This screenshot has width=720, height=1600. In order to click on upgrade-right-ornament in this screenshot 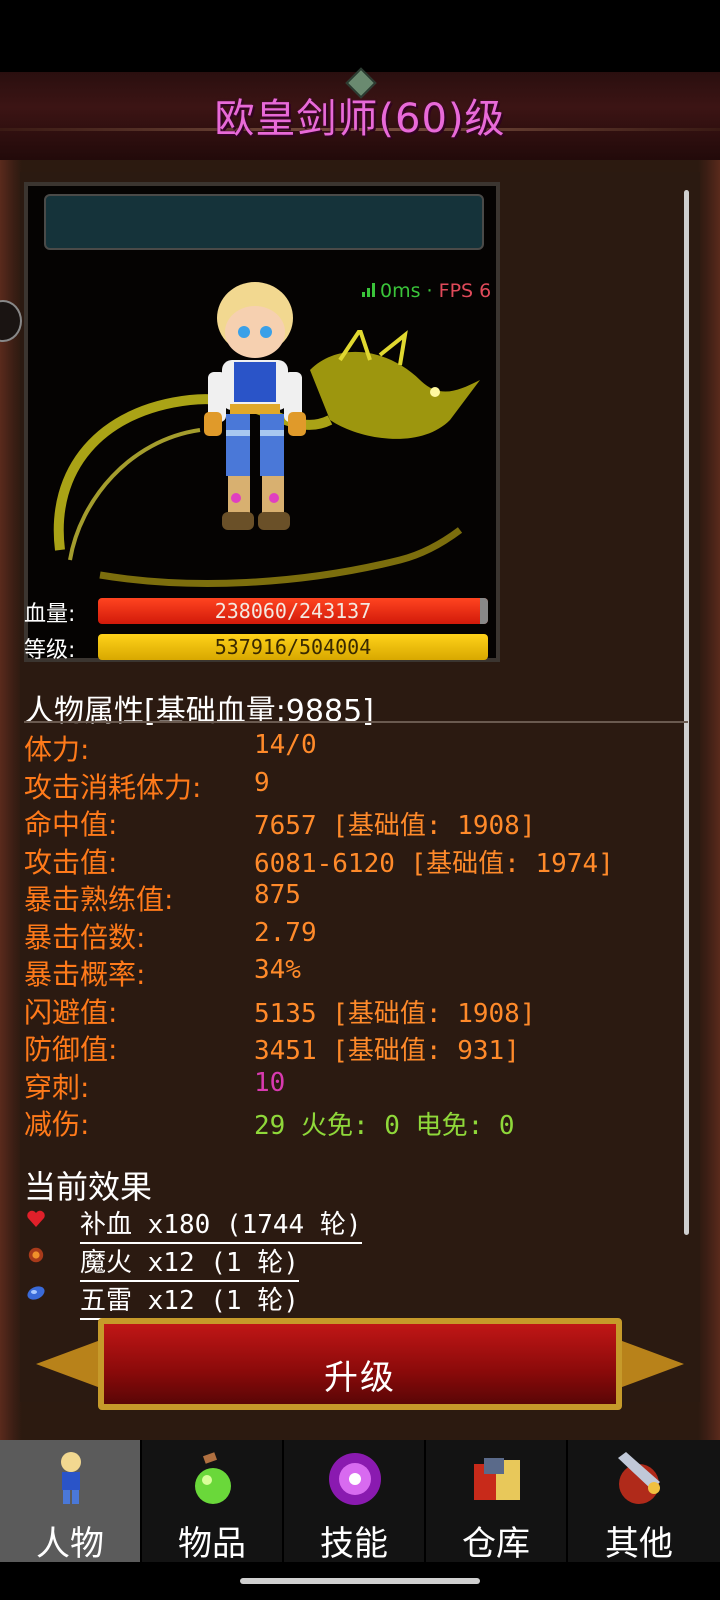, I will do `click(649, 1364)`.